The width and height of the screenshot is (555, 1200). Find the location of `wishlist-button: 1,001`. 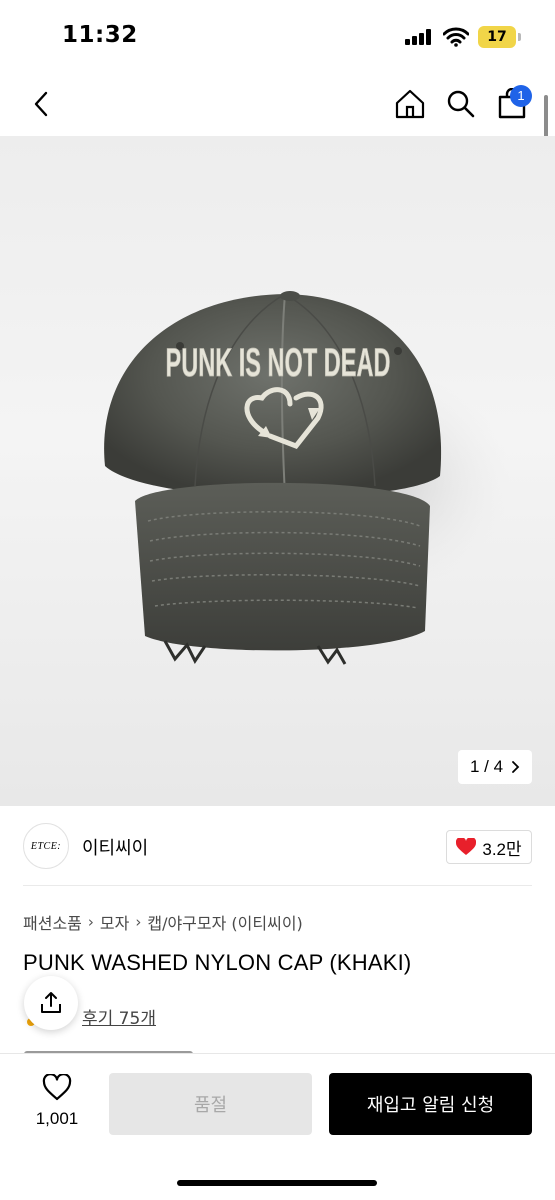

wishlist-button: 1,001 is located at coordinates (57, 1103).